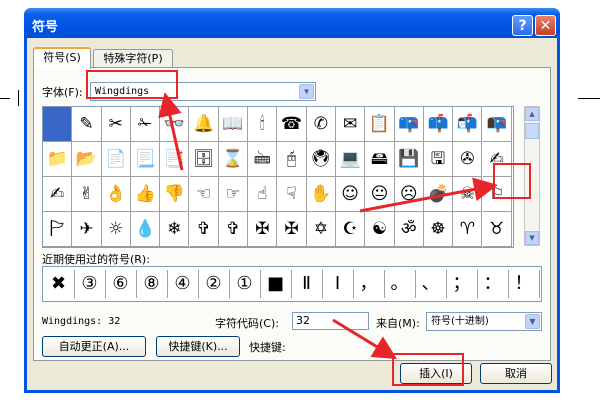 This screenshot has height=400, width=600. I want to click on symbol-cell: 📃, so click(145, 159).